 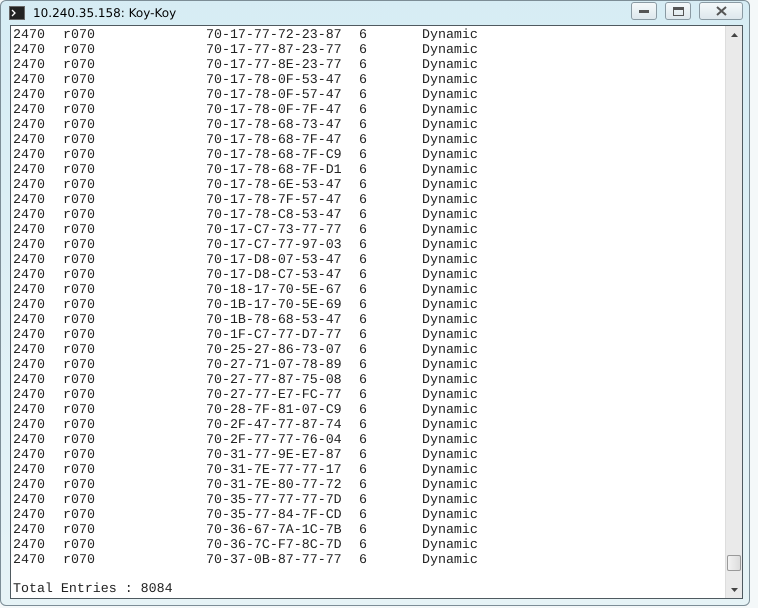 What do you see at coordinates (274, 499) in the screenshot?
I see `mac-address-text: 70-35-77-77-77-7D` at bounding box center [274, 499].